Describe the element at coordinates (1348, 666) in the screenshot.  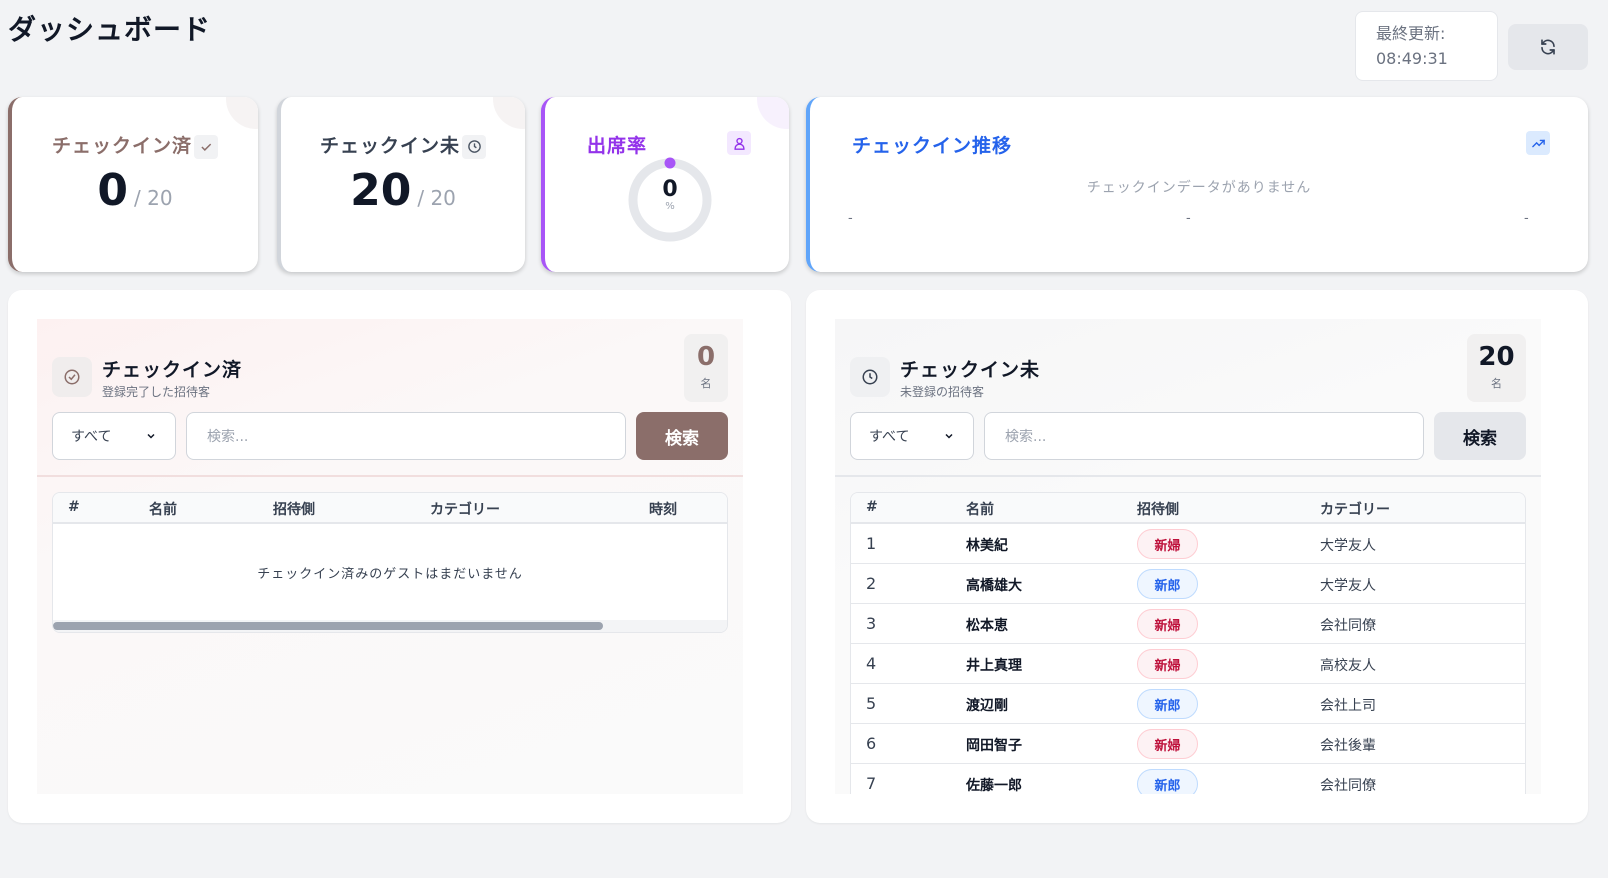
I see `guest-category: 高校友人` at that location.